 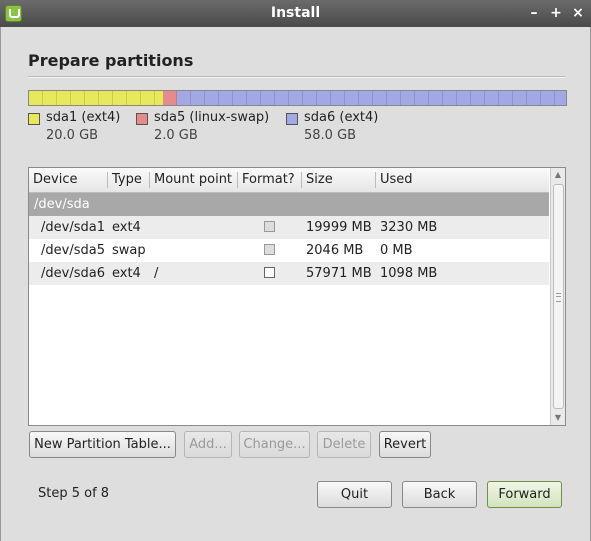 I want to click on scrollbar-thumb, so click(x=558, y=296).